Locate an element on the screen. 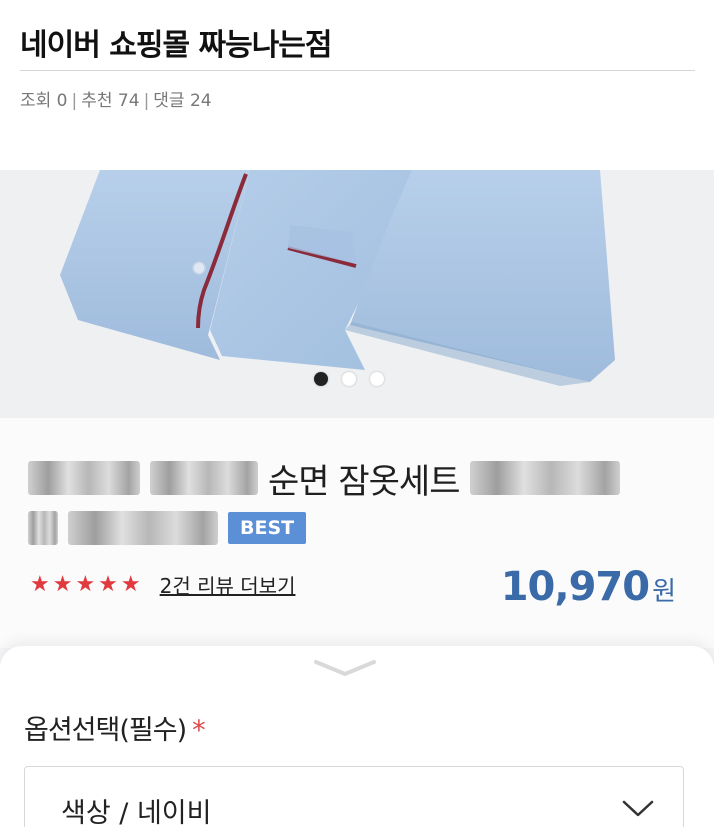 This screenshot has height=827, width=714. review-link: 2건 리뷰 더보기 is located at coordinates (228, 584).